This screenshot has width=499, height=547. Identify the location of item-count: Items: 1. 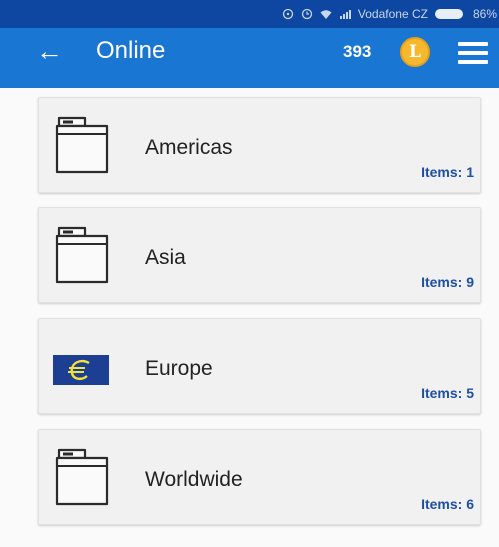
(447, 172).